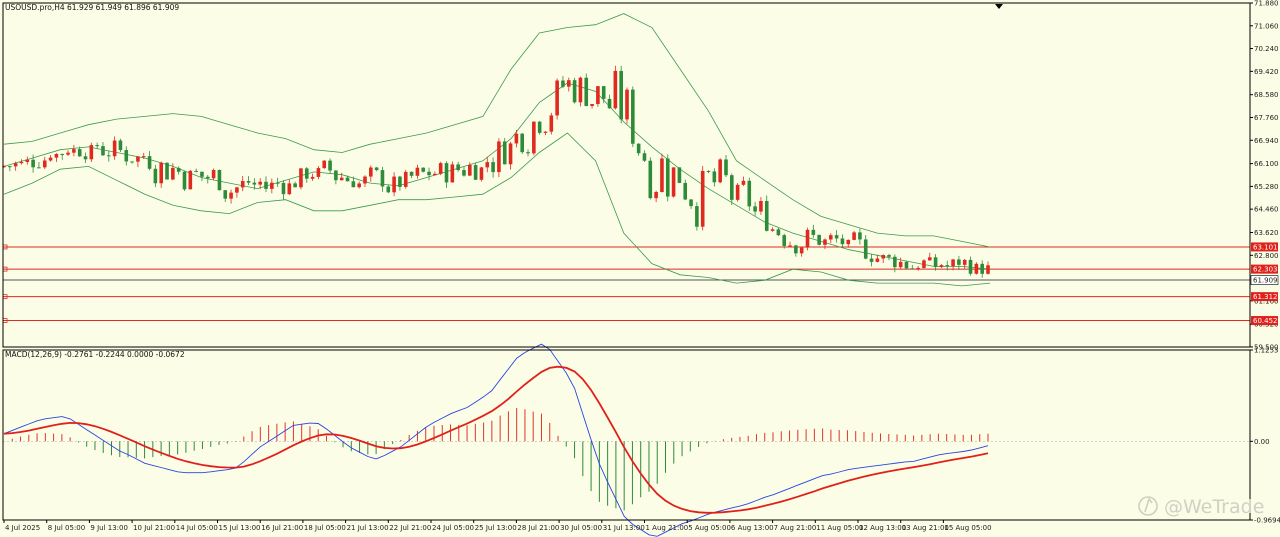 Image resolution: width=1280 pixels, height=537 pixels. What do you see at coordinates (709, 528) in the screenshot?
I see `time-tick-label: 5 Aug 05:00` at bounding box center [709, 528].